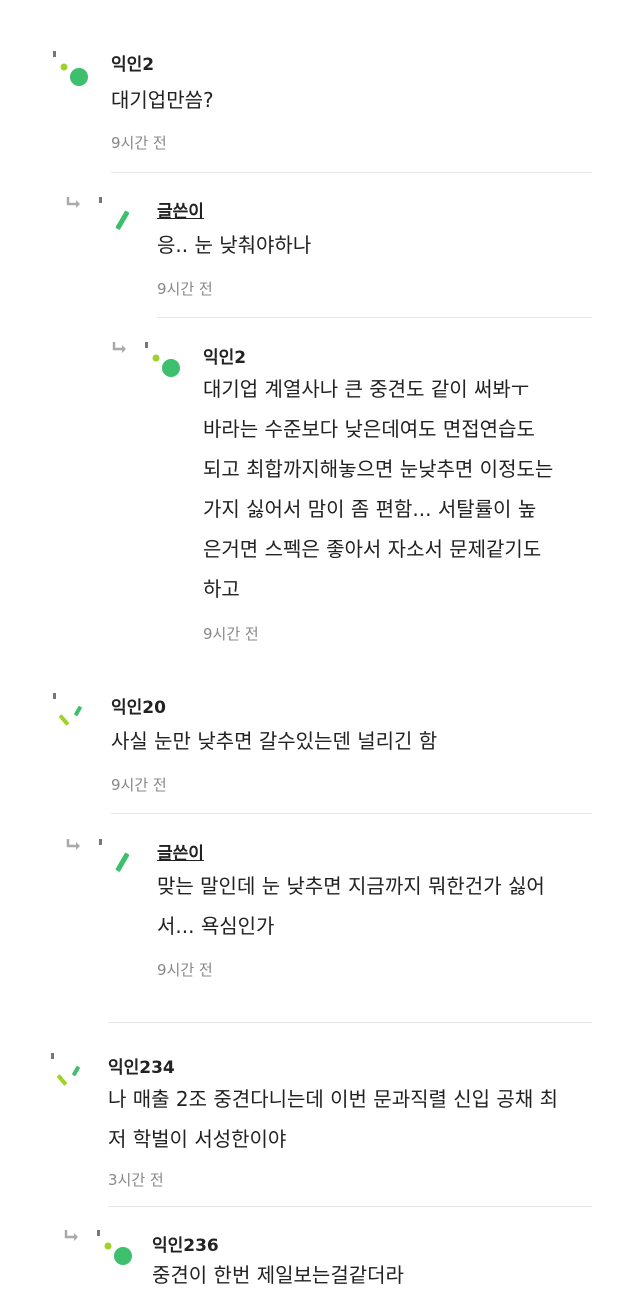 This screenshot has width=640, height=1295. Describe the element at coordinates (197, 1139) in the screenshot. I see `comment-line: 저 학벌이 서성한이야` at that location.